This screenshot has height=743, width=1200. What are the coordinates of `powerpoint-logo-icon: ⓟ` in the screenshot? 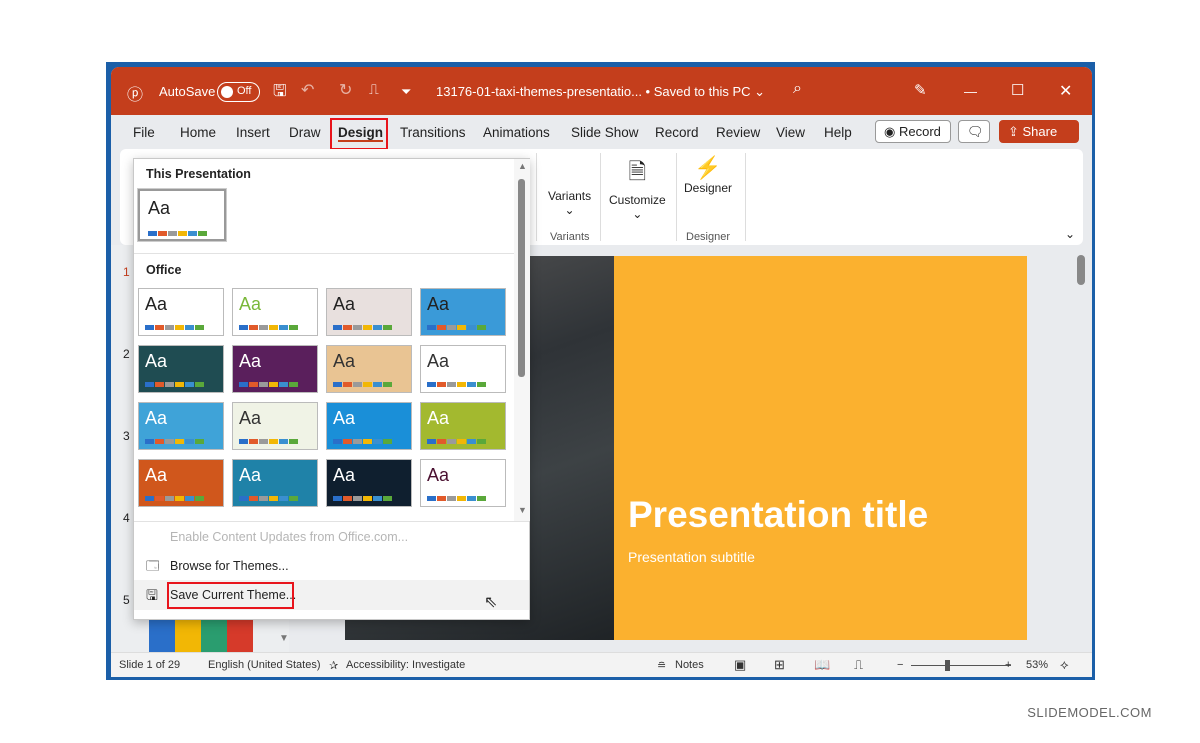 It's located at (135, 95).